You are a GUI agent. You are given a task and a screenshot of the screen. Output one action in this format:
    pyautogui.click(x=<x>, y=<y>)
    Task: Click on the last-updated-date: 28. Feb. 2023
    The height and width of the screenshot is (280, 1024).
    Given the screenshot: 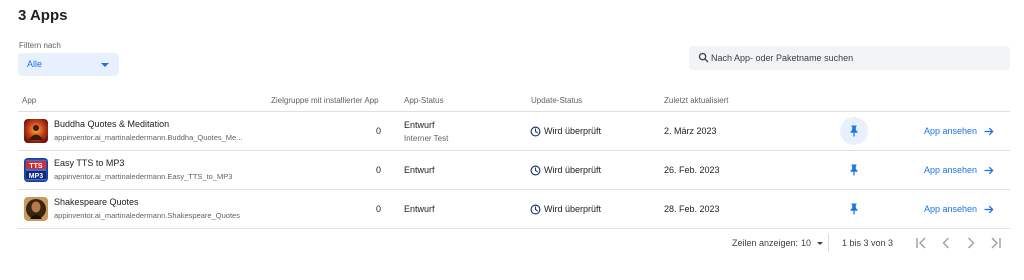 What is the action you would take?
    pyautogui.click(x=692, y=209)
    